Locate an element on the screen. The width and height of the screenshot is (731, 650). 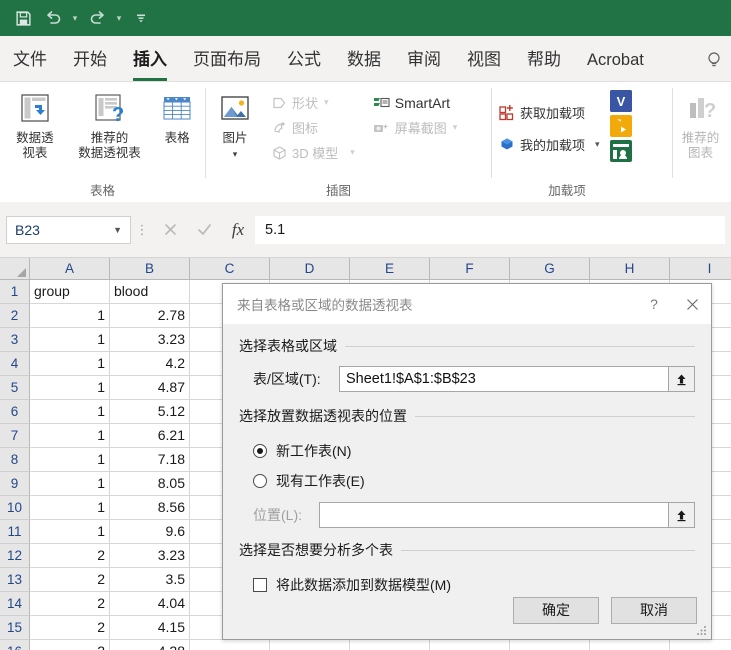
cell-I16 is located at coordinates (700, 645).